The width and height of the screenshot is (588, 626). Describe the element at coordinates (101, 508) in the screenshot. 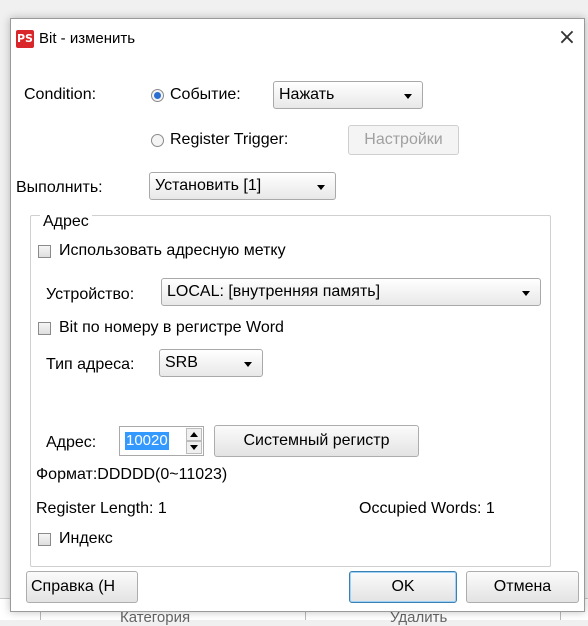

I see `register-length-text: Register Length: 1` at that location.